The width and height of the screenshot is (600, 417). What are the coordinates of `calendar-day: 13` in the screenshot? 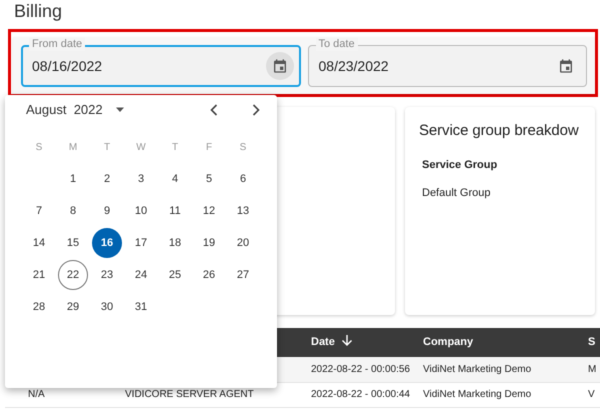 It's located at (243, 211).